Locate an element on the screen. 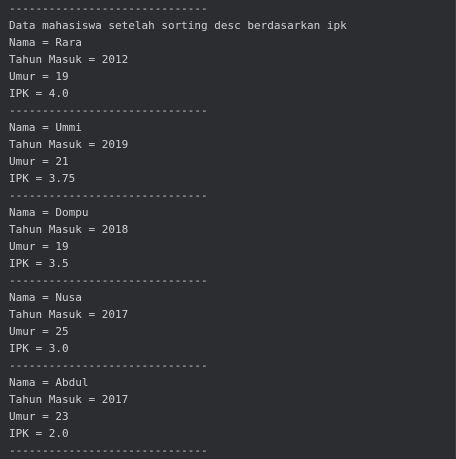 This screenshot has height=459, width=456. record-name: Nama = Nusa is located at coordinates (45, 297).